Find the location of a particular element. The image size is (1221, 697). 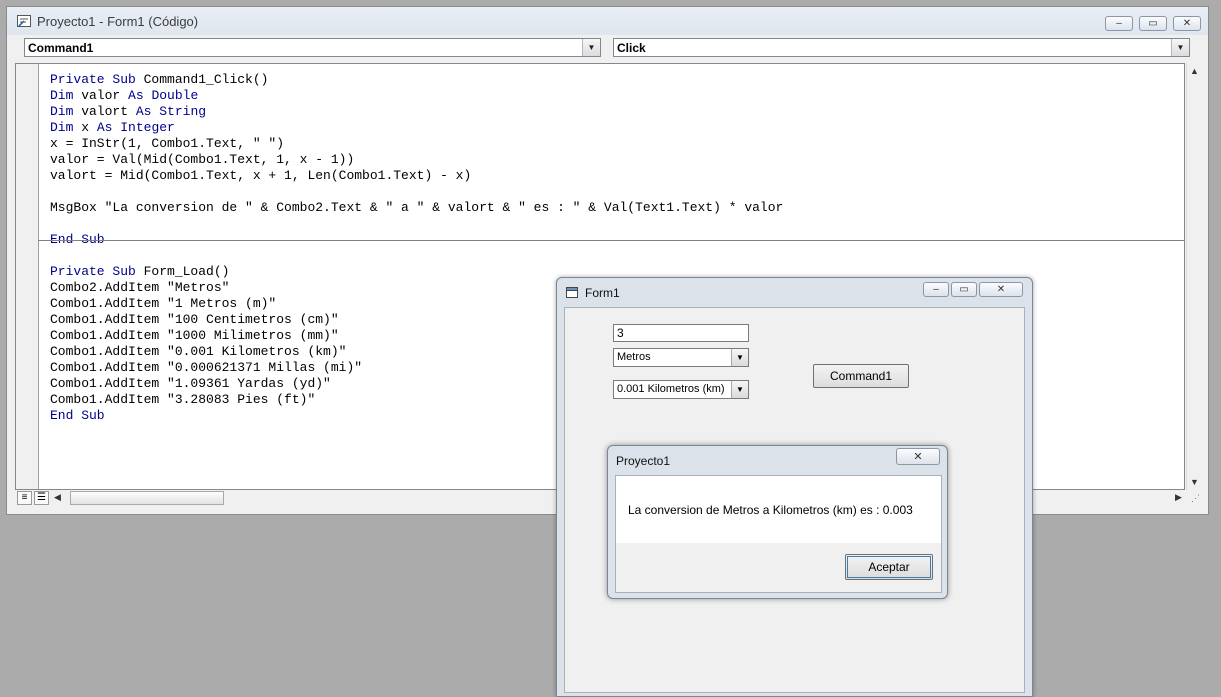

procedure-view-icon: ≡ is located at coordinates (24, 498).